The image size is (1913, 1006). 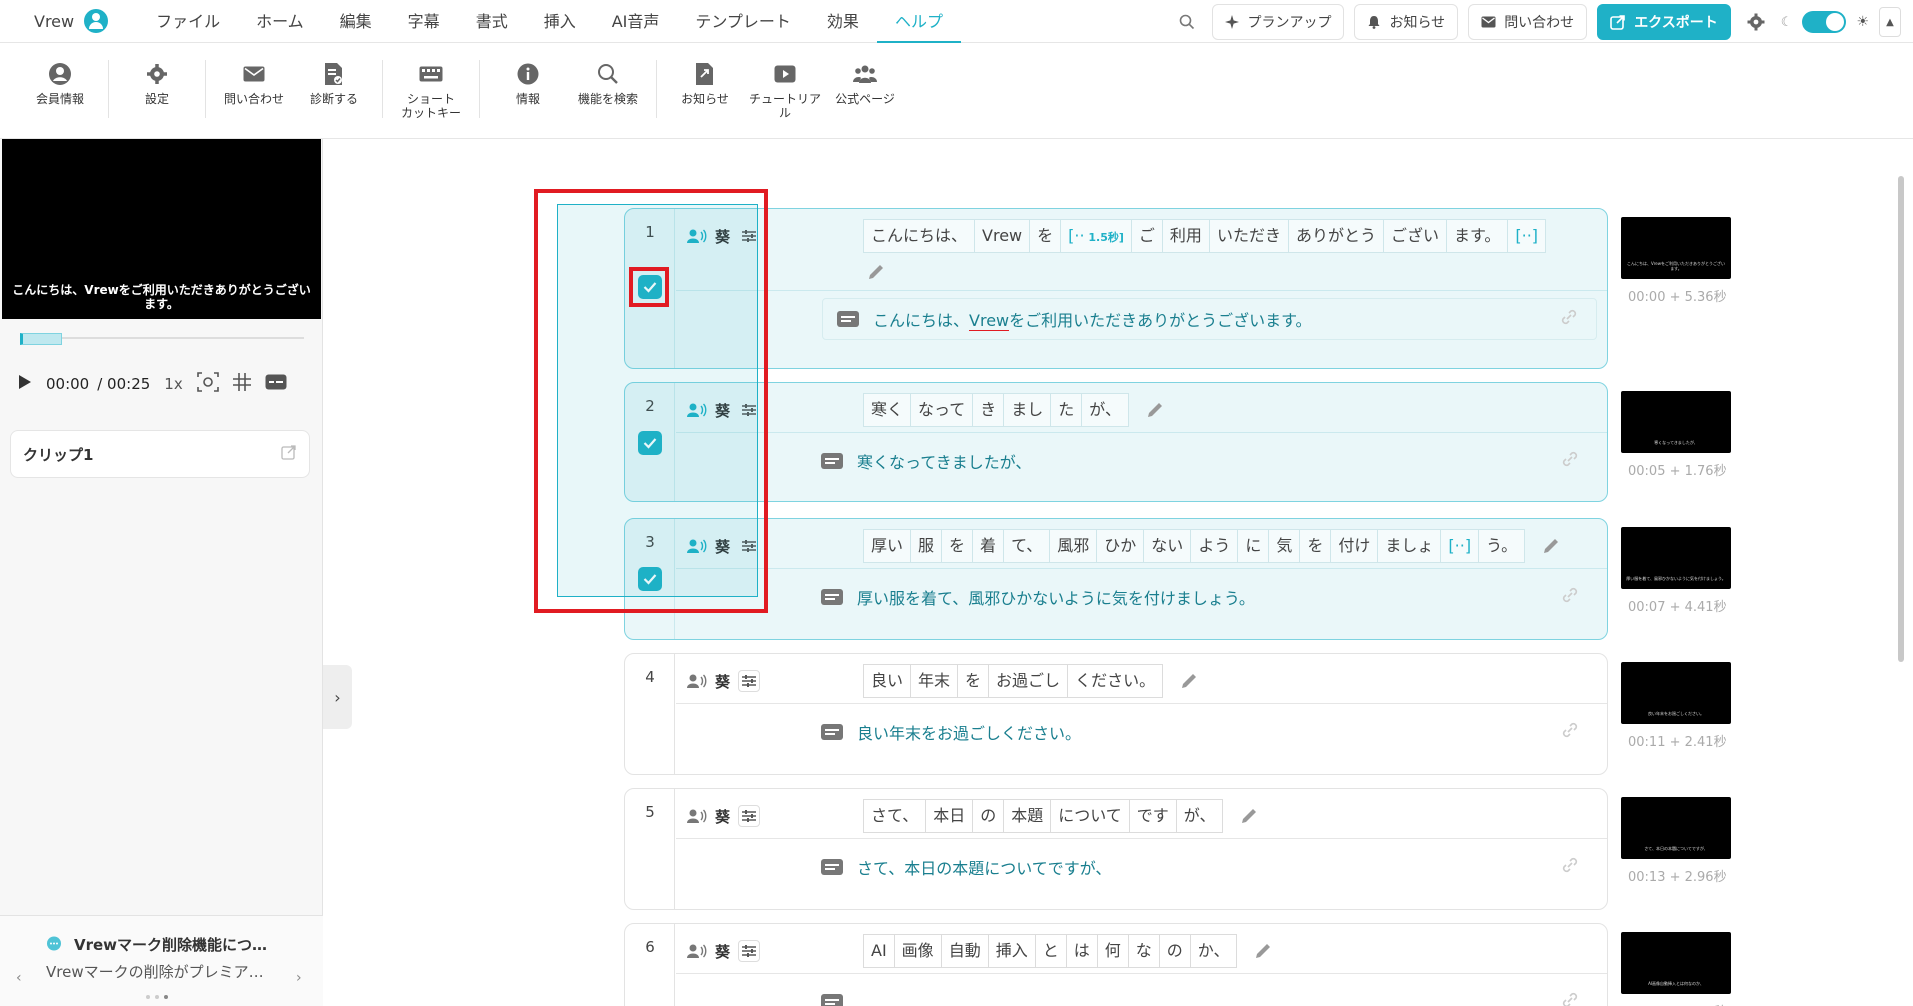 What do you see at coordinates (1248, 236) in the screenshot?
I see `word-token: いただき` at bounding box center [1248, 236].